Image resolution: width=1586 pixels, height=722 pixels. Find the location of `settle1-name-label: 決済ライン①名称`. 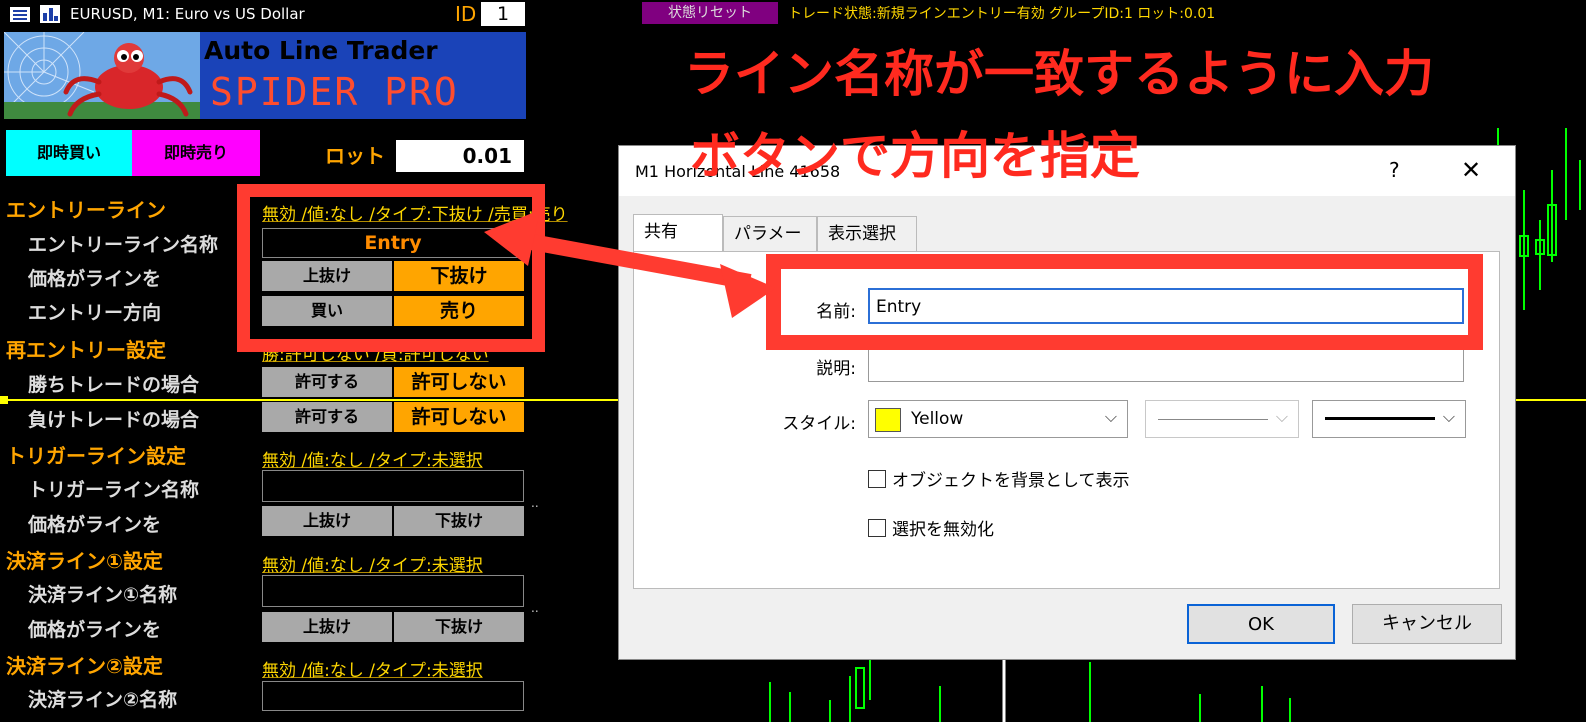

settle1-name-label: 決済ライン①名称 is located at coordinates (103, 595).